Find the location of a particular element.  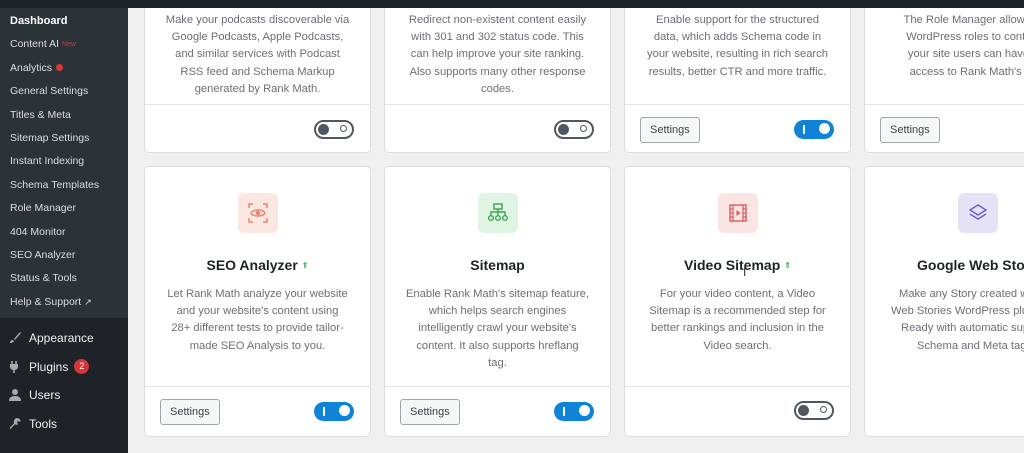

desc-line: Make your podcasts discoverable via is located at coordinates (257, 20).